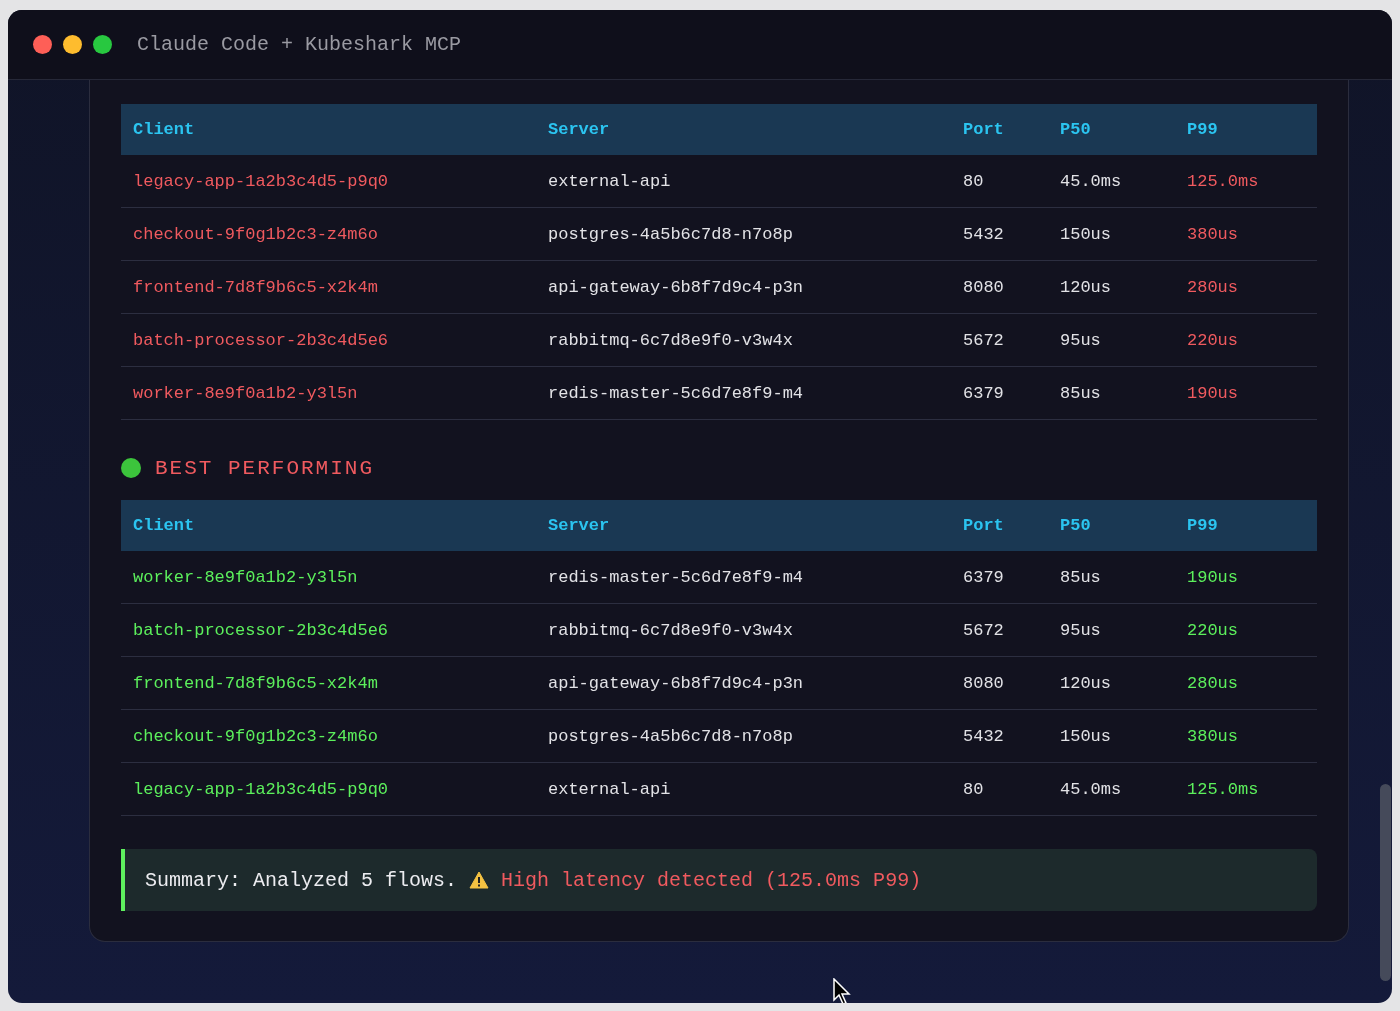 The image size is (1400, 1011). I want to click on maximize-button, so click(102, 44).